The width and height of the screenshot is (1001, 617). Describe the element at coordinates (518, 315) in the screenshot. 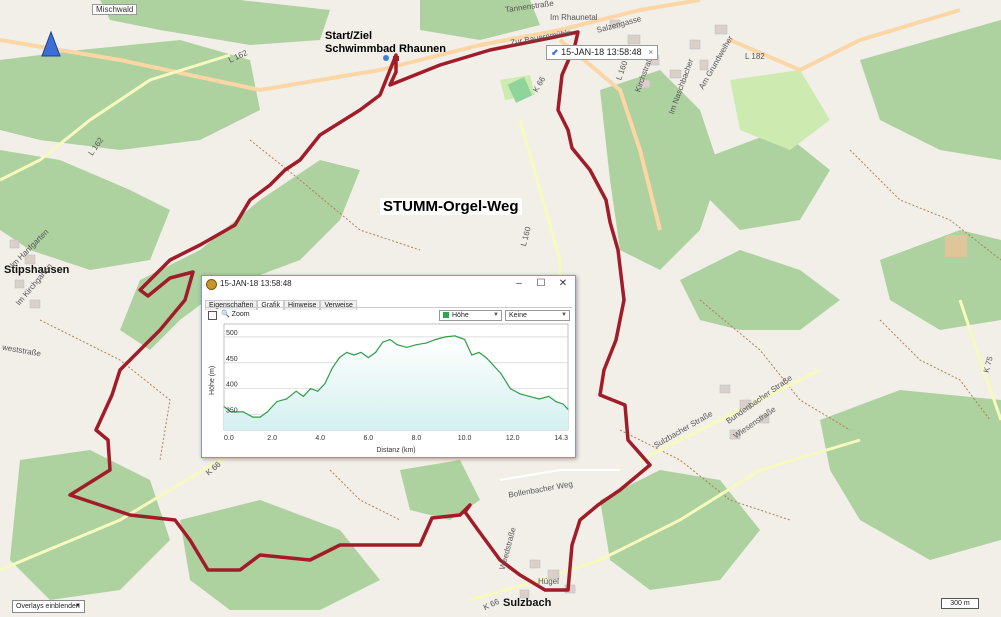

I see `overlay-select-value: Keine` at that location.